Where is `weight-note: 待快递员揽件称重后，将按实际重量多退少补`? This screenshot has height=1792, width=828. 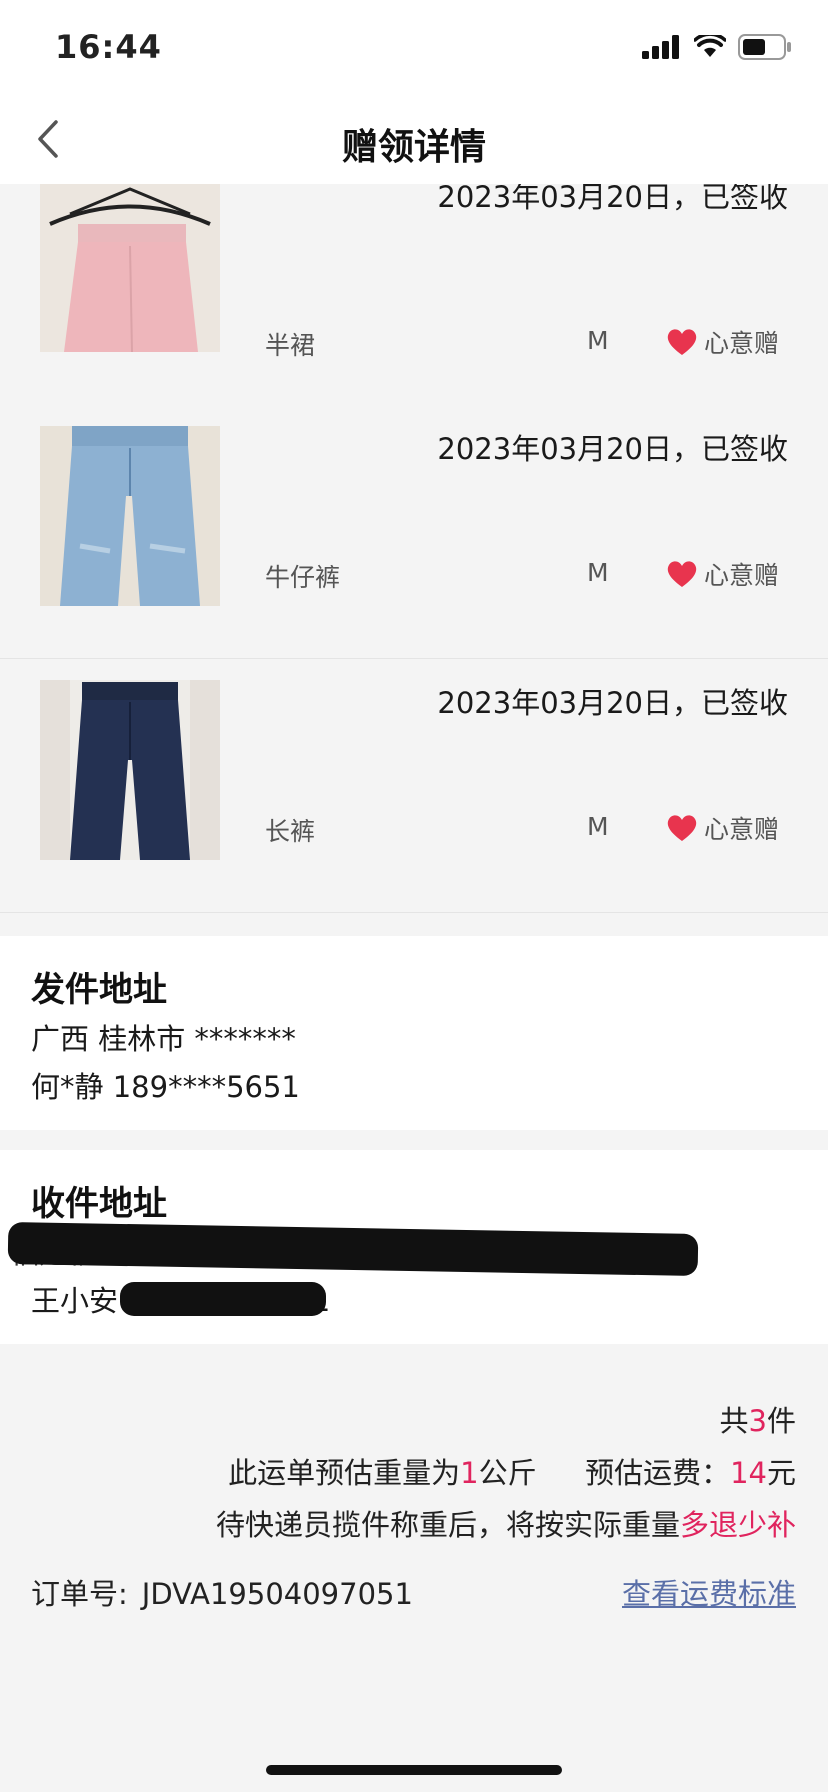 weight-note: 待快递员揽件称重后，将按实际重量多退少补 is located at coordinates (505, 1525).